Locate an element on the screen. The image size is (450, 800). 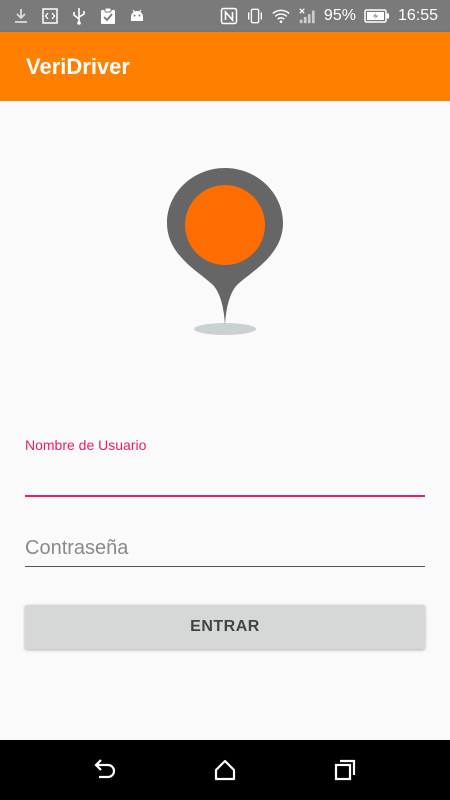
login-button: ENTRAR is located at coordinates (225, 627).